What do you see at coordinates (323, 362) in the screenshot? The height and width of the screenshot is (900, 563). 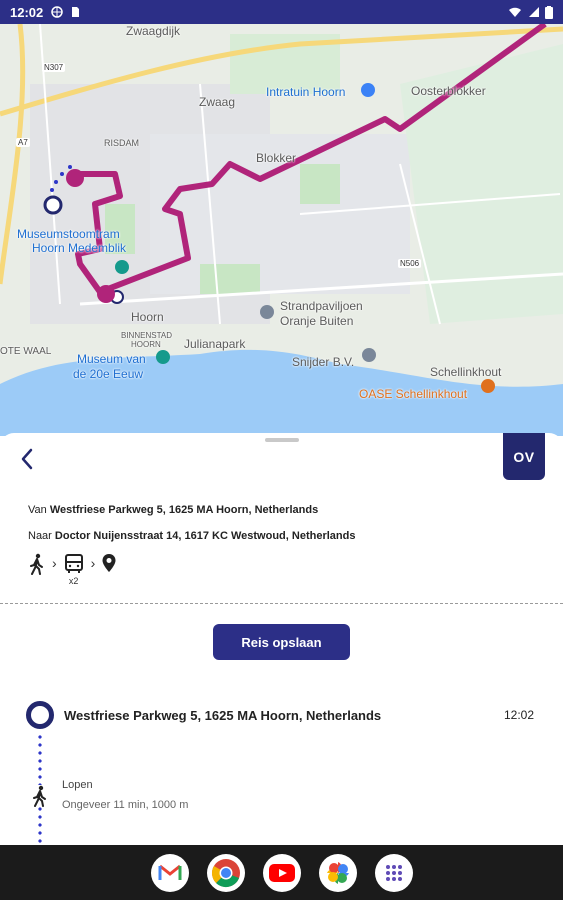 I see `map-label-snijder: Snijder B.V.` at bounding box center [323, 362].